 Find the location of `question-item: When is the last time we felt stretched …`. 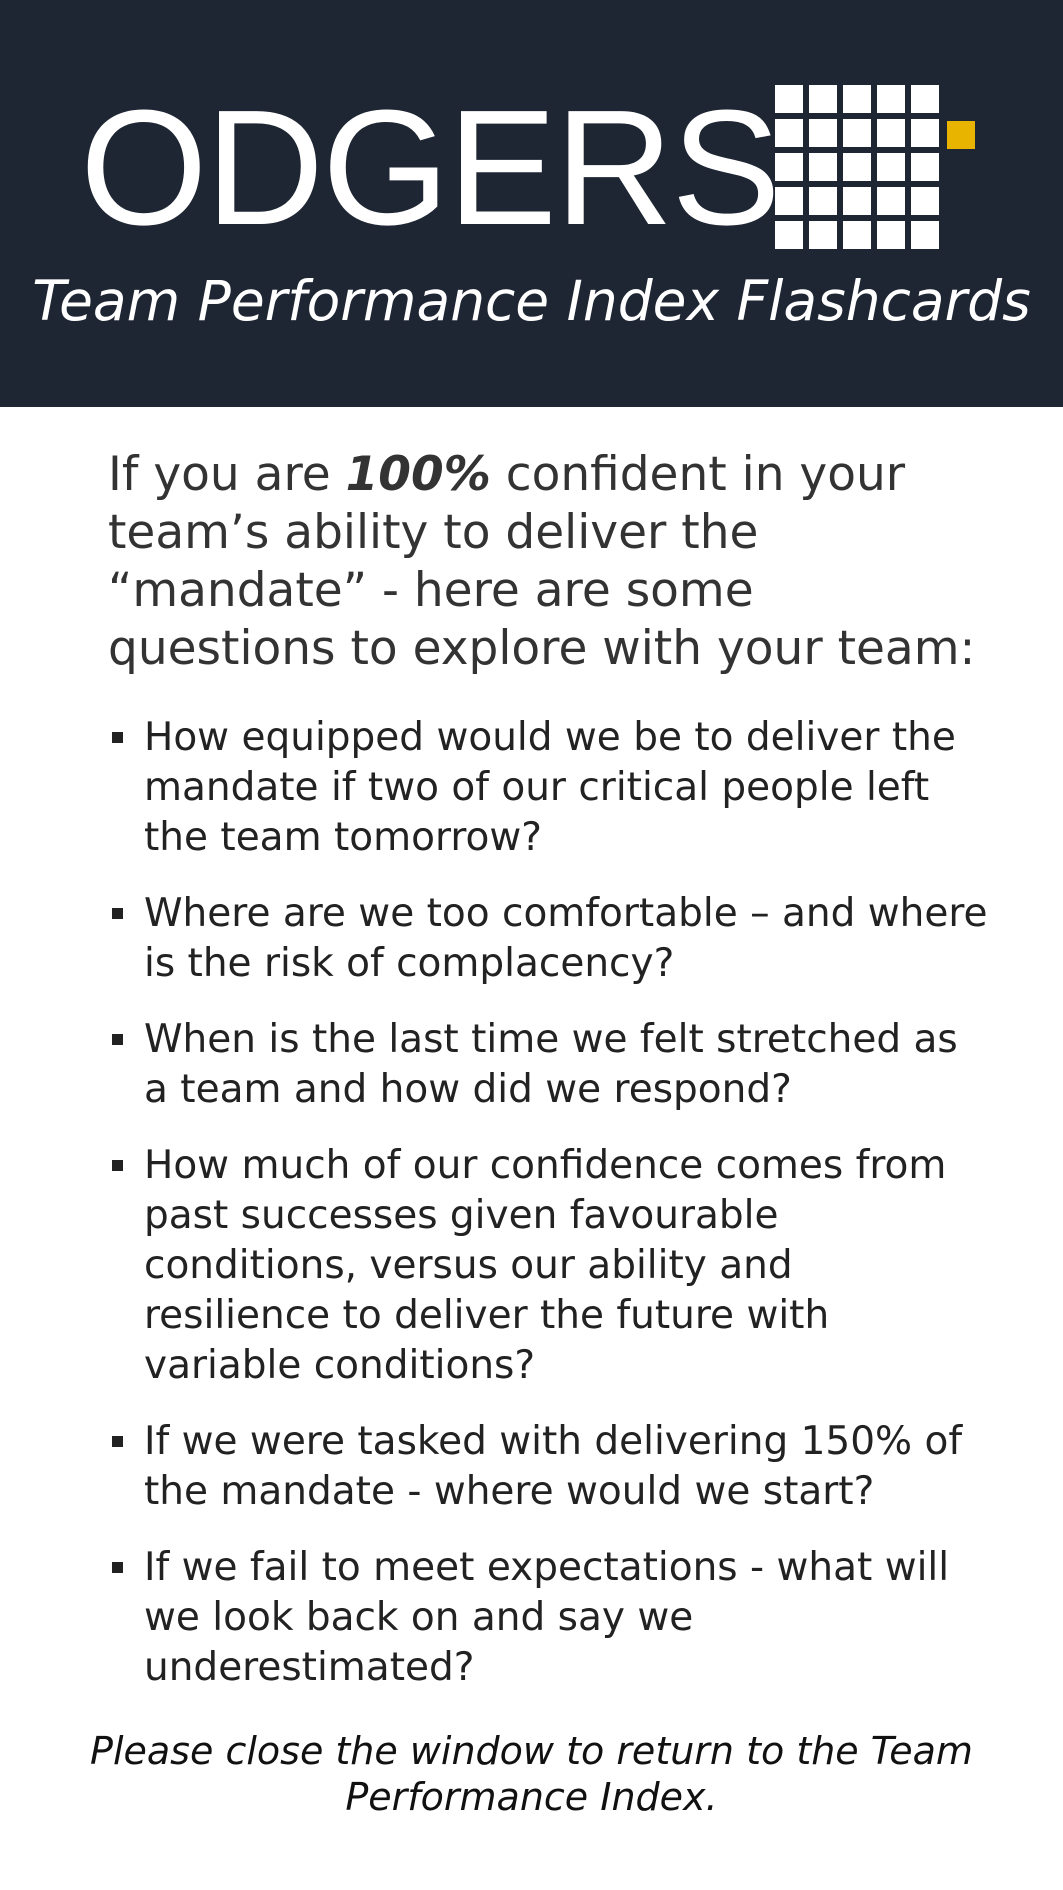

question-item: When is the last time we felt stretched … is located at coordinates (548, 1065).